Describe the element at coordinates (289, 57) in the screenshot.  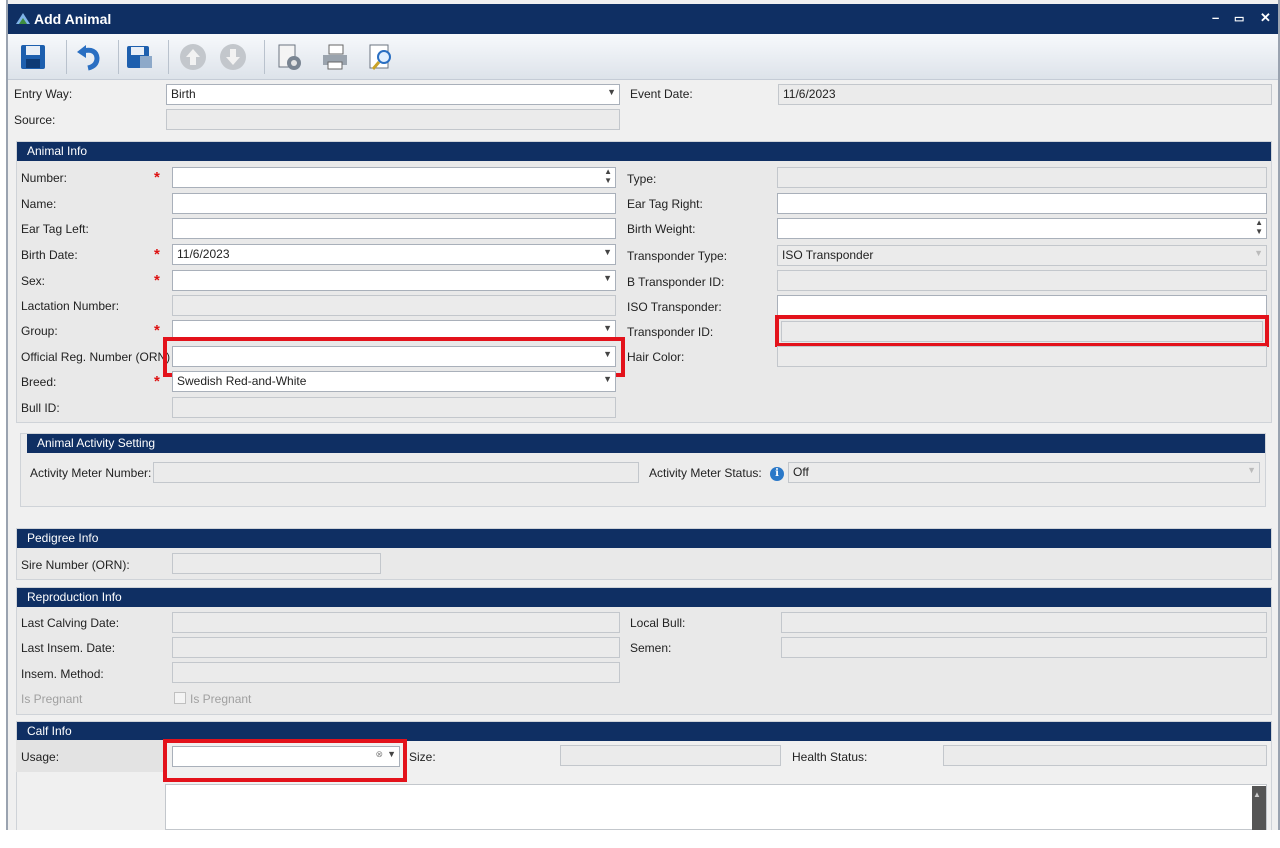
I see `settings-icon` at that location.